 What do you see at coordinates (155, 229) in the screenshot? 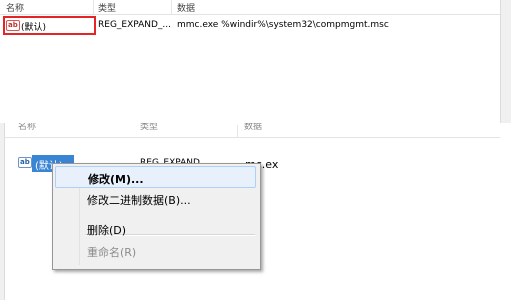
I see `menu-item-delete: 删除(D)` at bounding box center [155, 229].